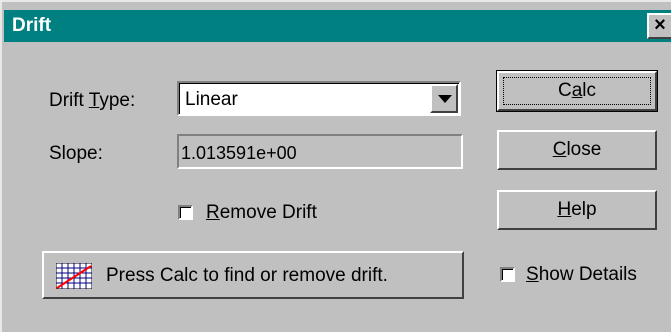  What do you see at coordinates (76, 153) in the screenshot?
I see `slope-label: Slope:` at bounding box center [76, 153].